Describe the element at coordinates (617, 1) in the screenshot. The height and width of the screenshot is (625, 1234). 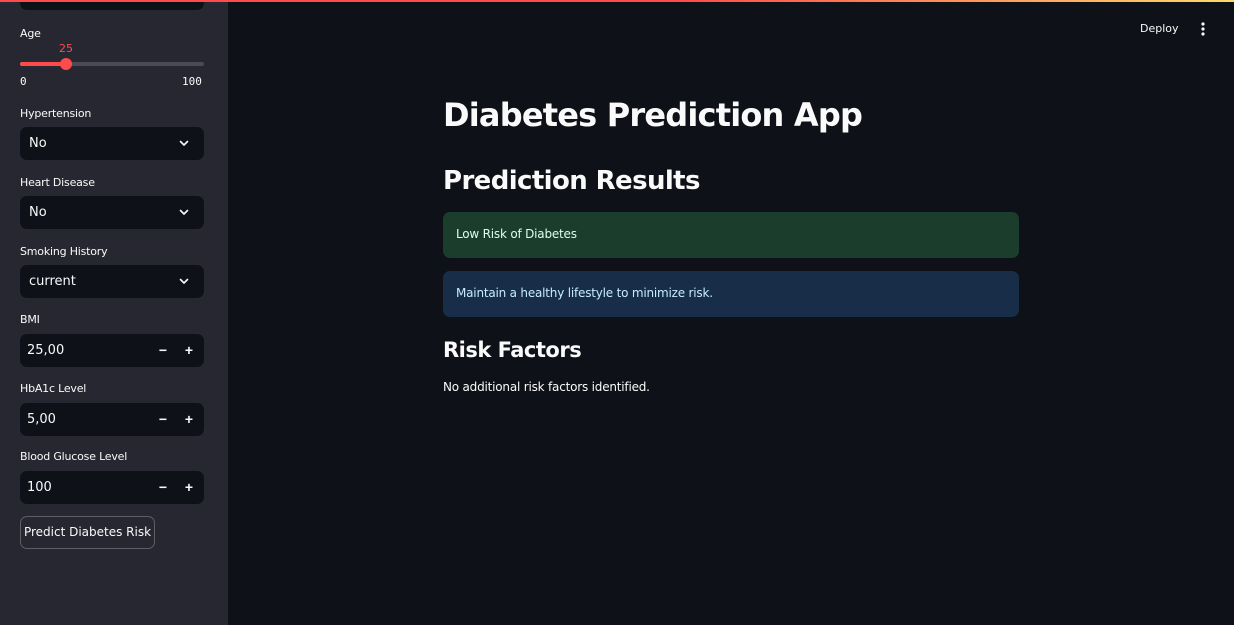
I see `top-decoration-bar` at that location.